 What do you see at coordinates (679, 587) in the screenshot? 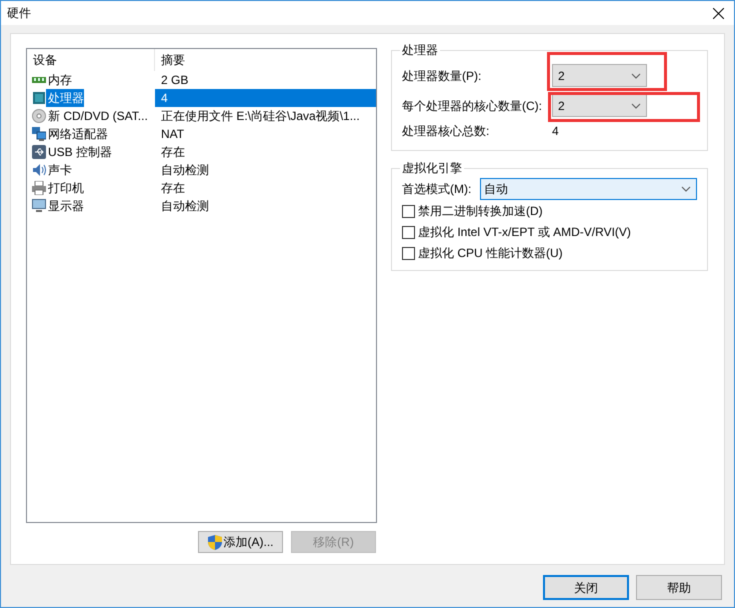
I see `help-button: 帮助` at bounding box center [679, 587].